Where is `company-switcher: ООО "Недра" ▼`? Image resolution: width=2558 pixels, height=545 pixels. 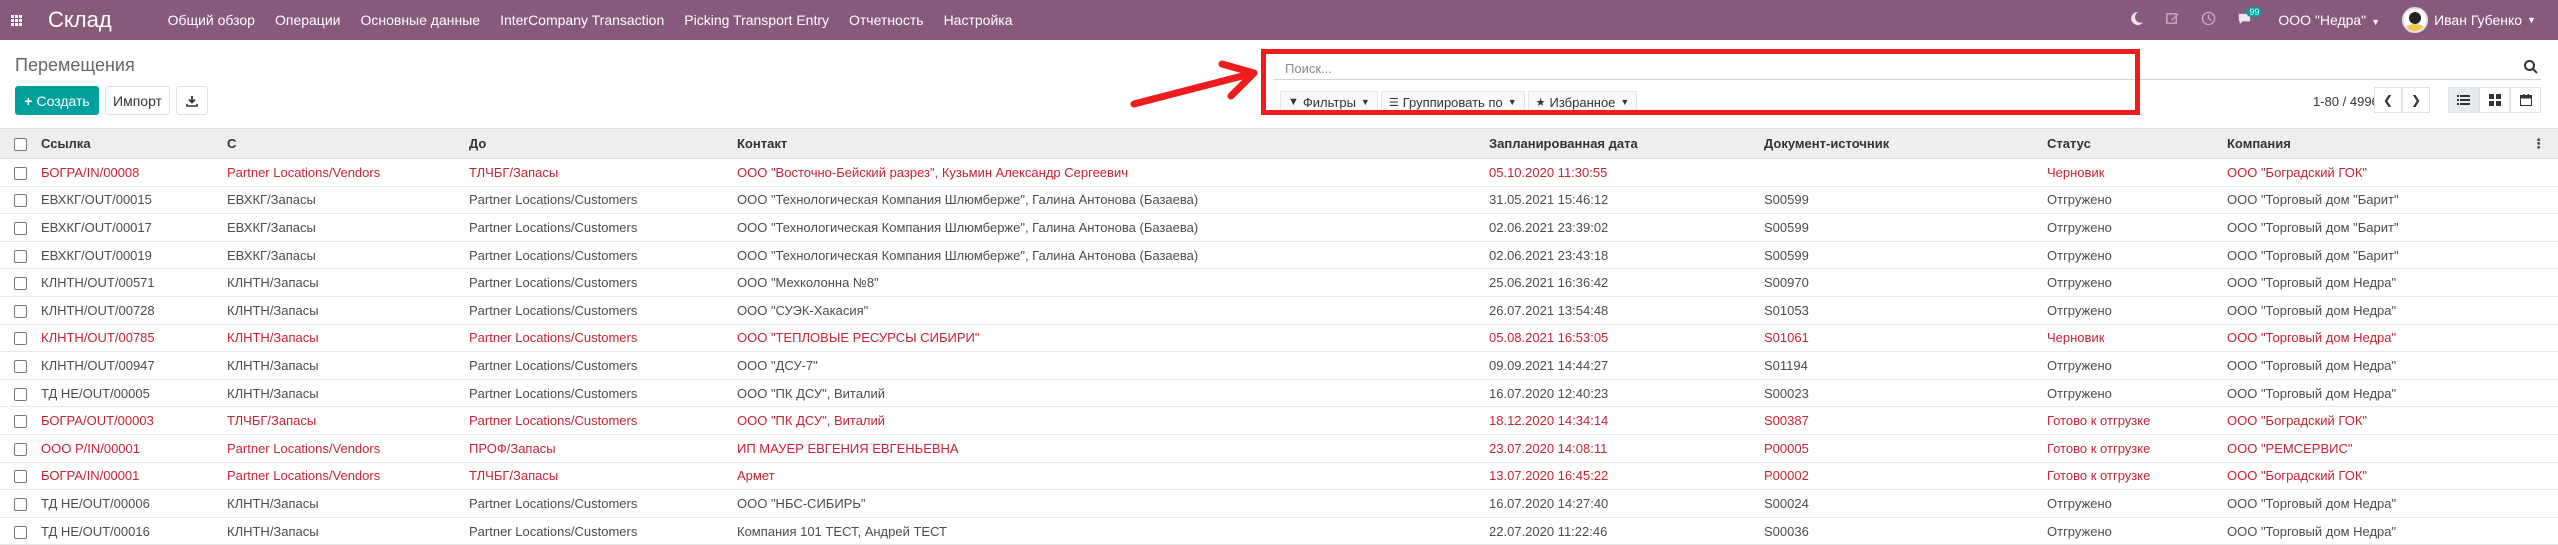 company-switcher: ООО "Недра" ▼ is located at coordinates (2329, 20).